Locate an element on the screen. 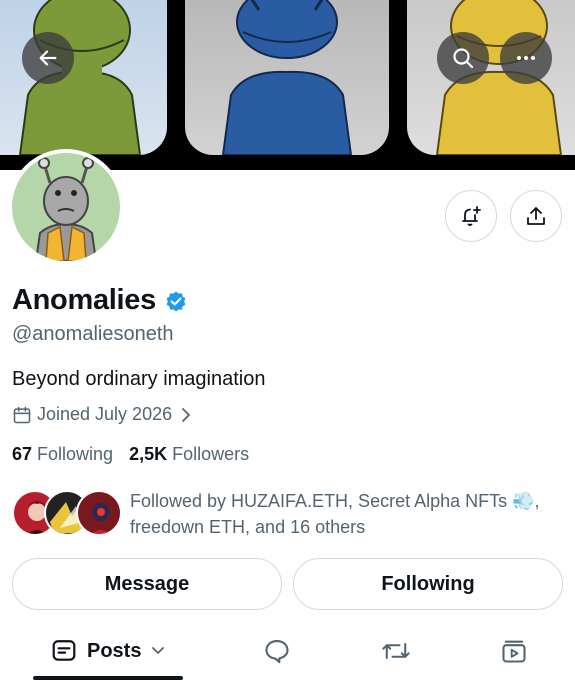 The image size is (575, 680). search-button is located at coordinates (463, 58).